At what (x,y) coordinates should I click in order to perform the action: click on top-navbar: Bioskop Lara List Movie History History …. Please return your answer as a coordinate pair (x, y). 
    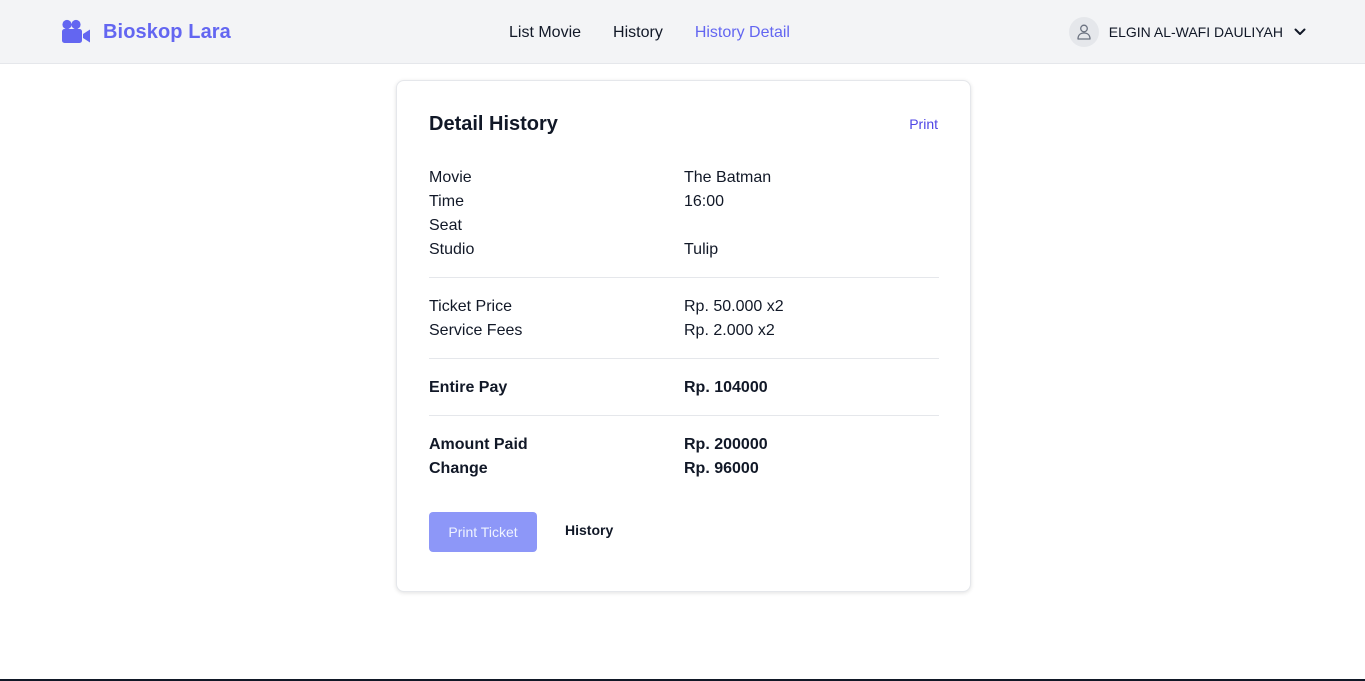
    Looking at the image, I should click on (682, 32).